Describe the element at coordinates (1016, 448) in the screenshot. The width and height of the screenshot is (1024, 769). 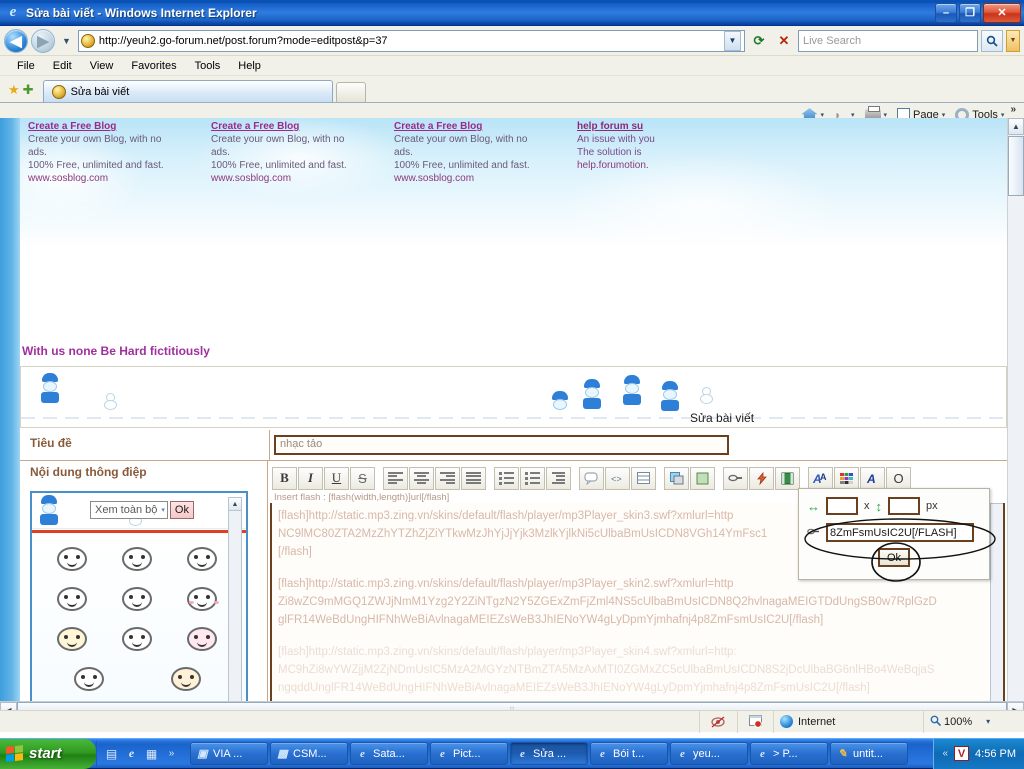
I see `scroll-track` at that location.